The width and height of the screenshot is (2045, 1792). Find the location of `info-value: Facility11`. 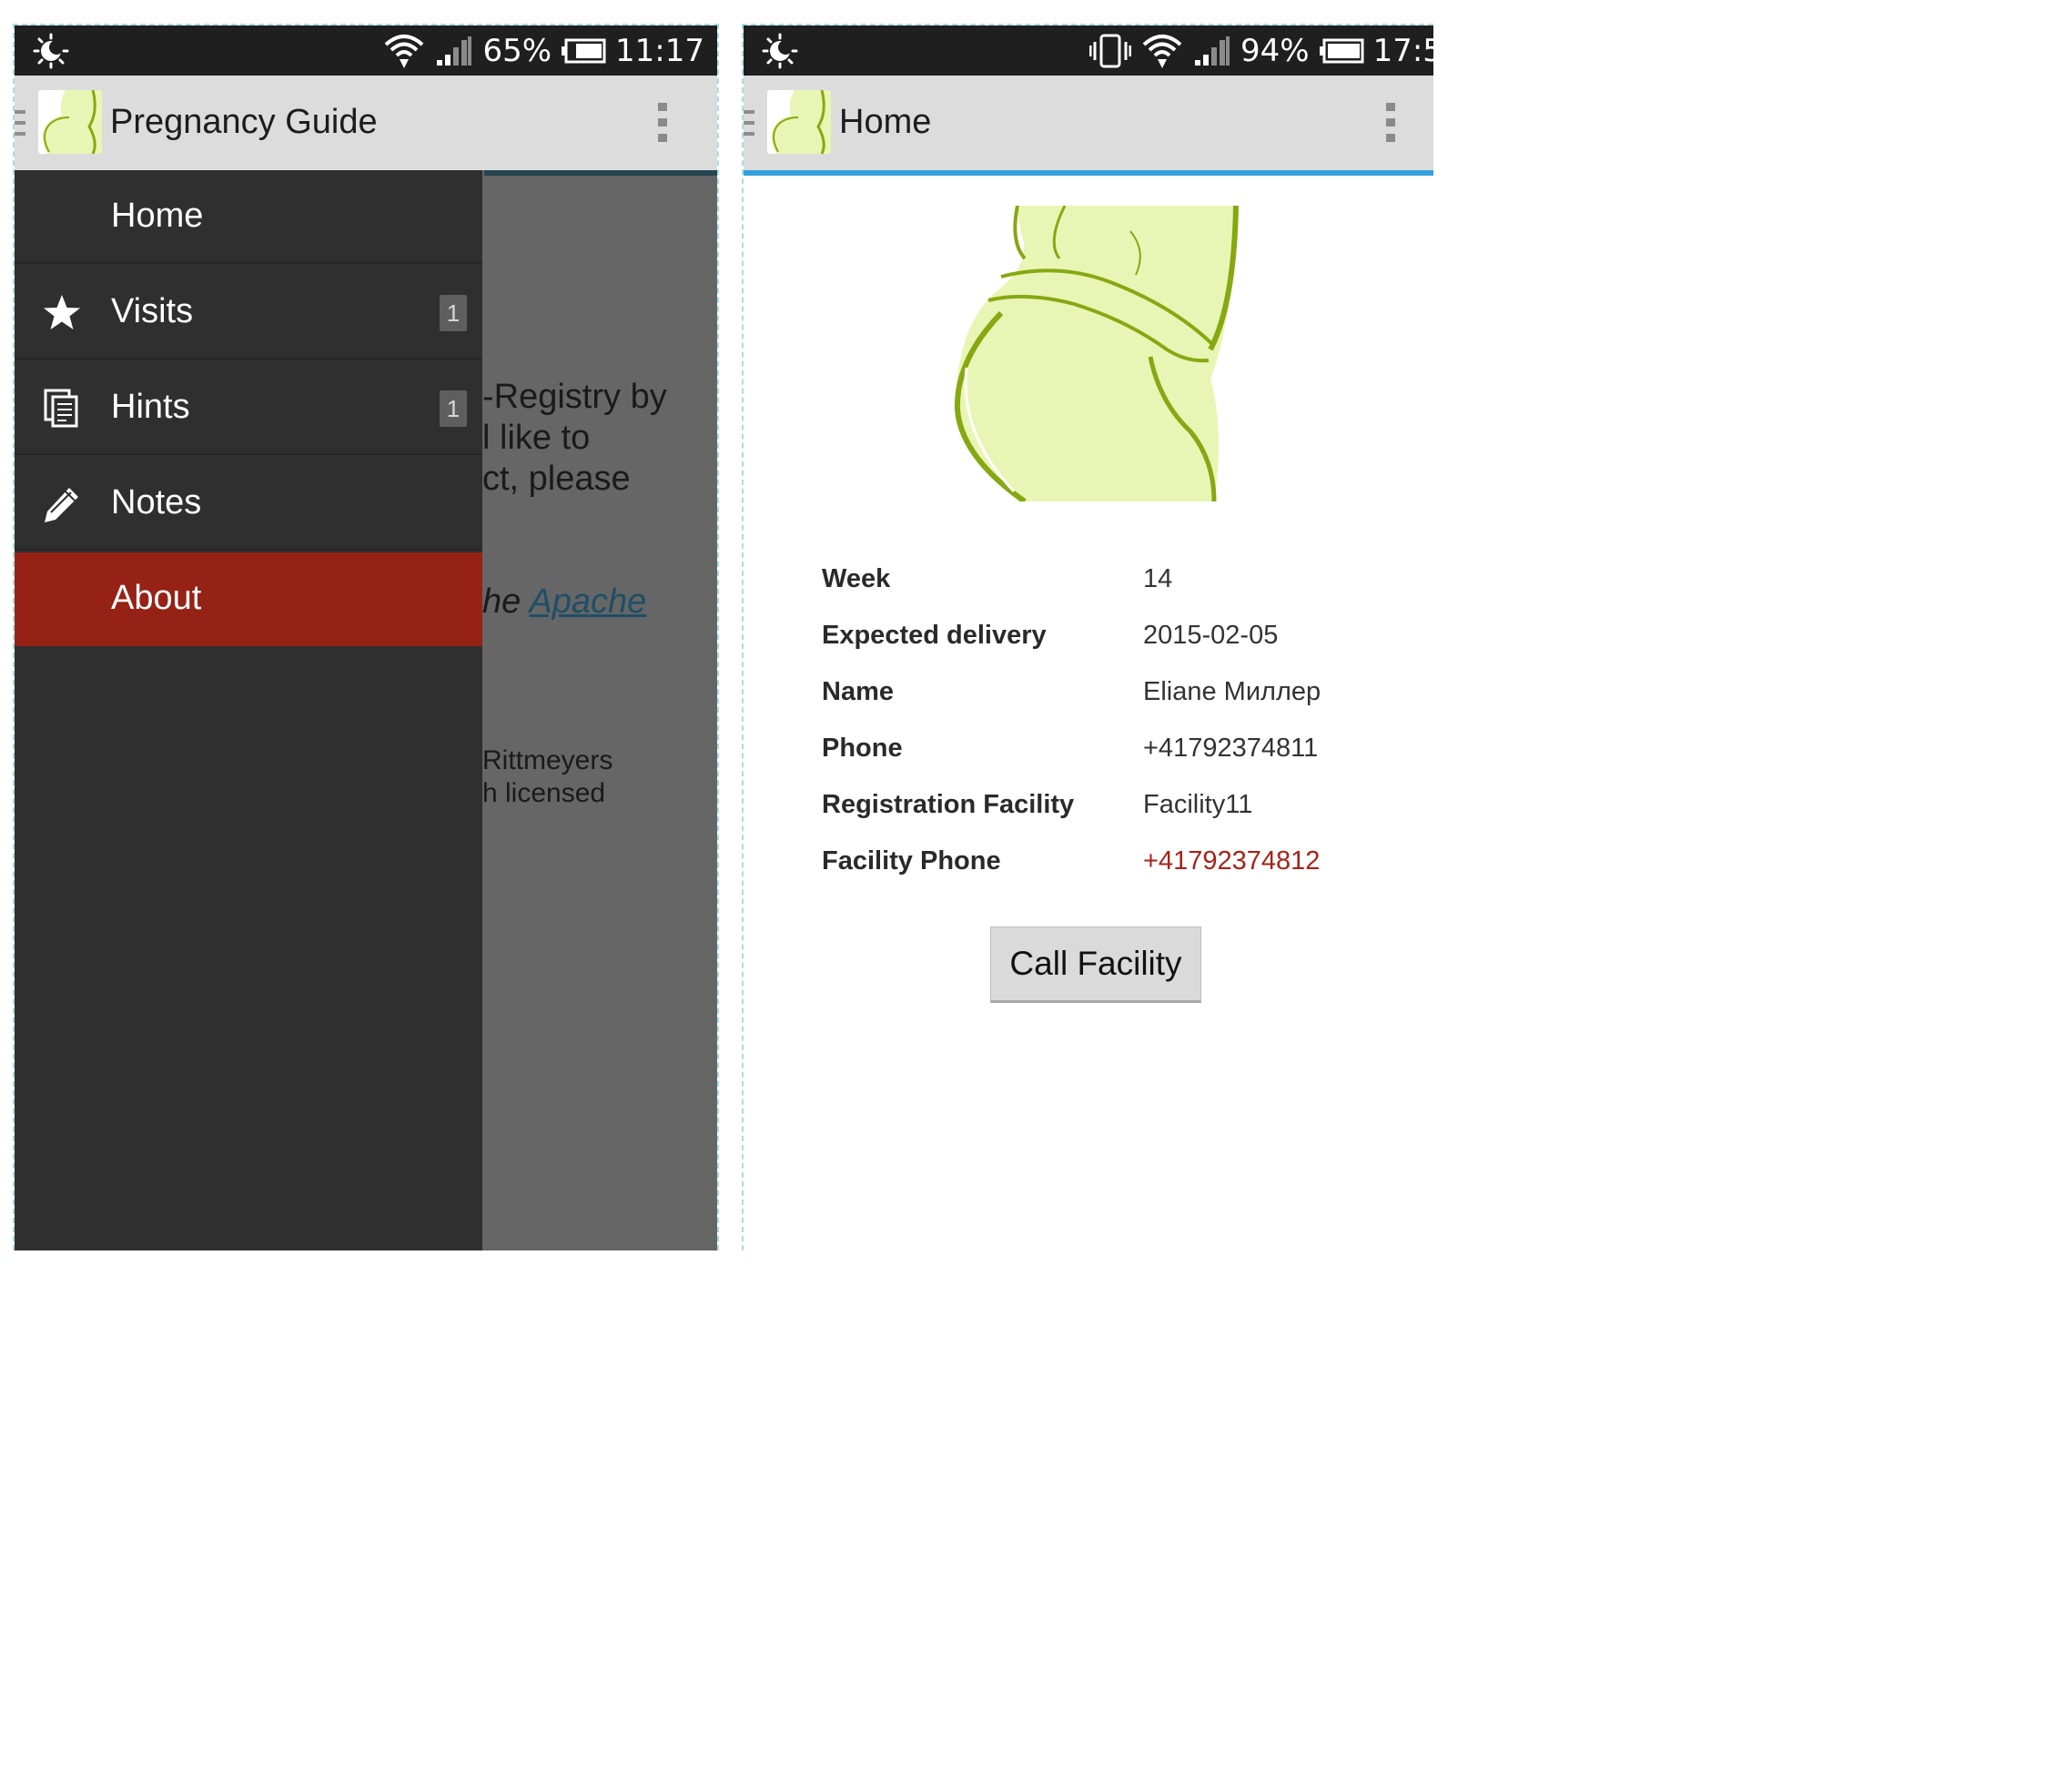

info-value: Facility11 is located at coordinates (1198, 804).